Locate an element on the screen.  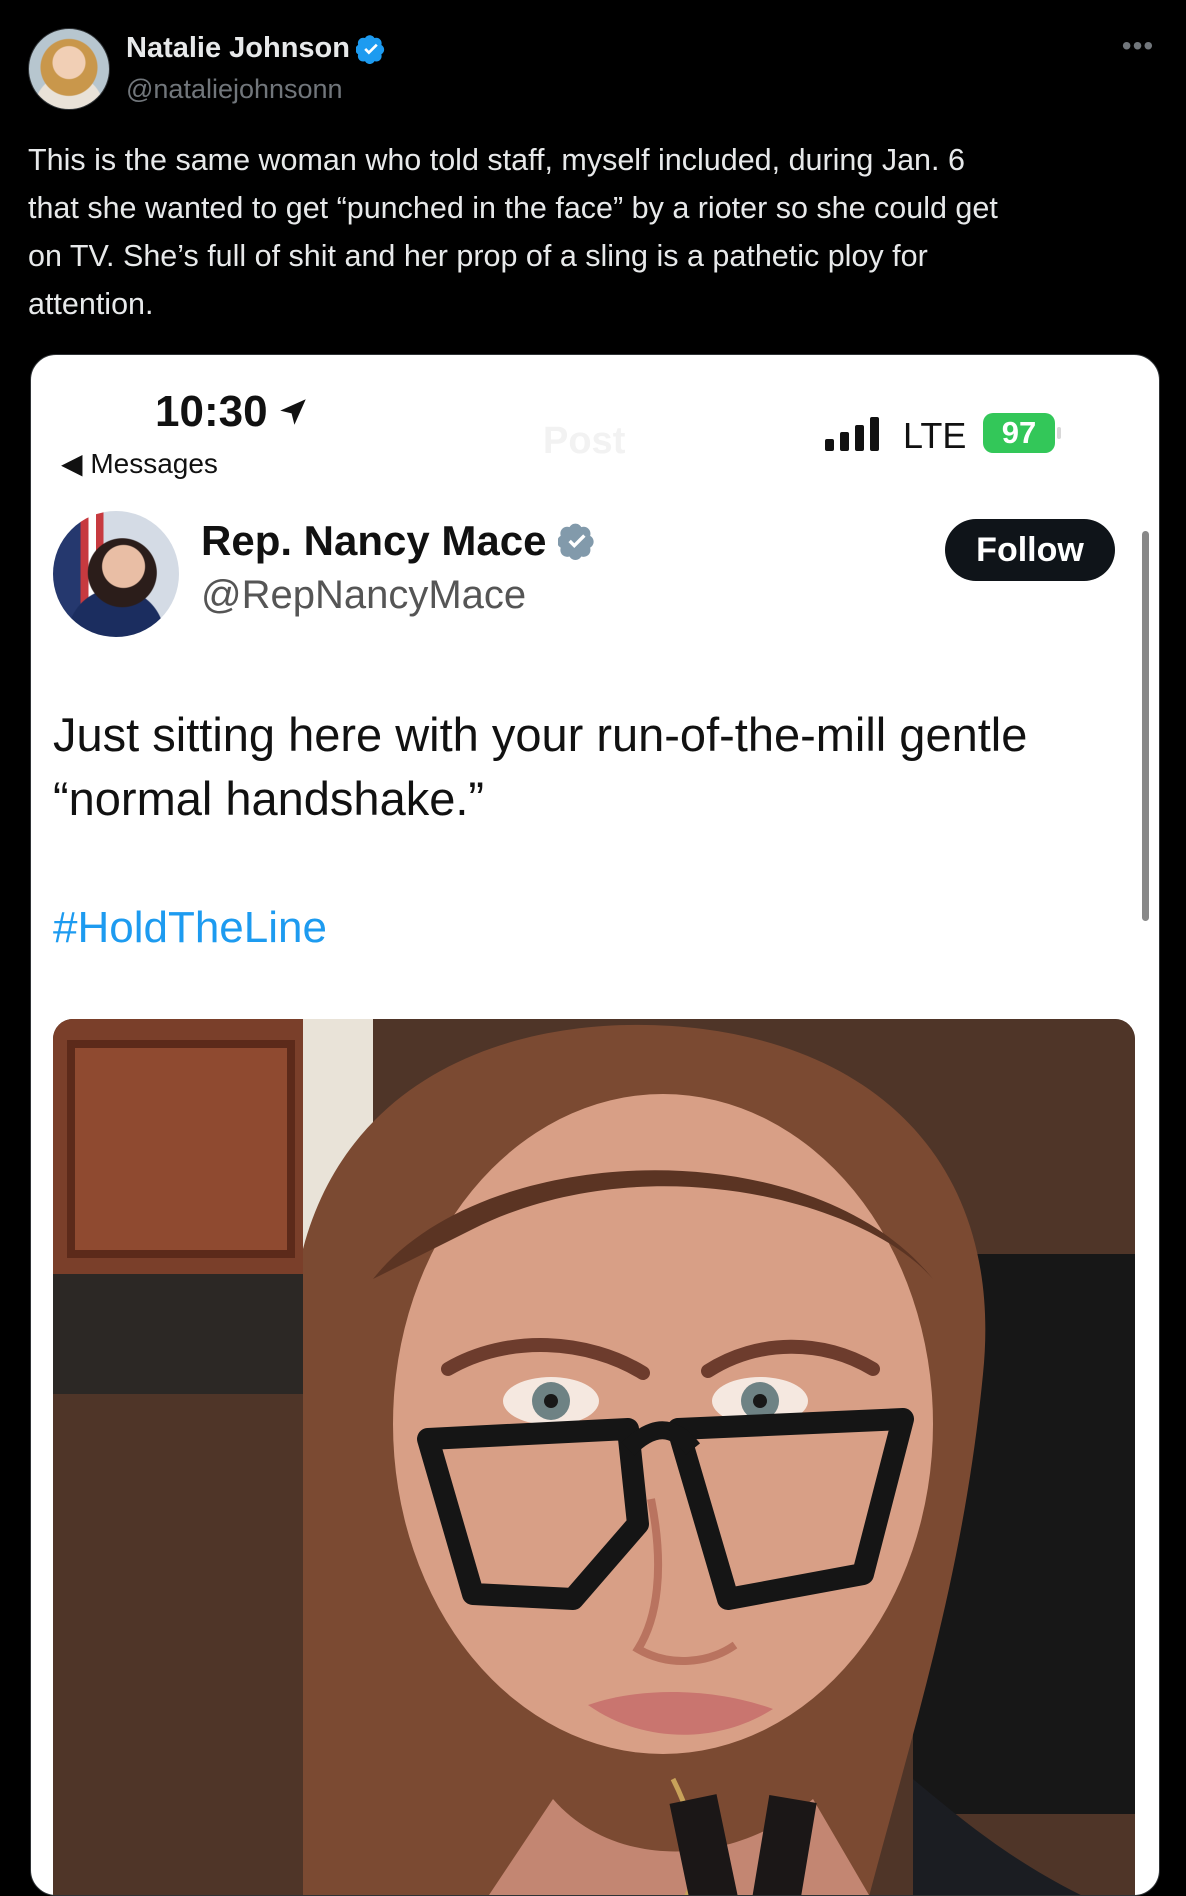
tweet-author-handle: @RepNancyMace is located at coordinates (363, 595).